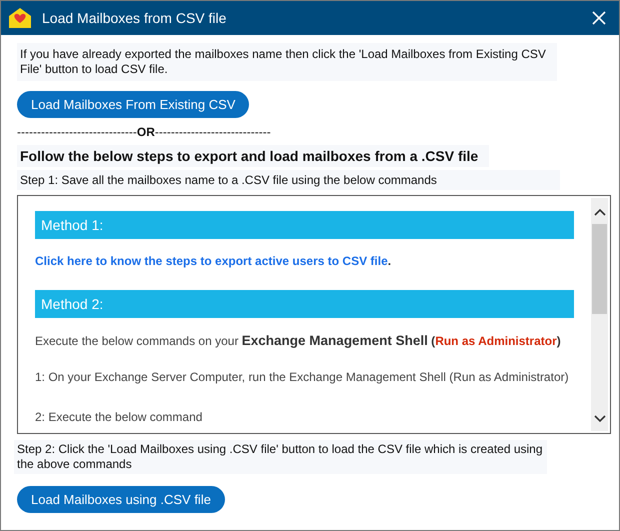 The height and width of the screenshot is (531, 620). Describe the element at coordinates (298, 340) in the screenshot. I see `instruction-line: Execute the below commands on your Exchange Management Shell (Run as Administrator)` at that location.